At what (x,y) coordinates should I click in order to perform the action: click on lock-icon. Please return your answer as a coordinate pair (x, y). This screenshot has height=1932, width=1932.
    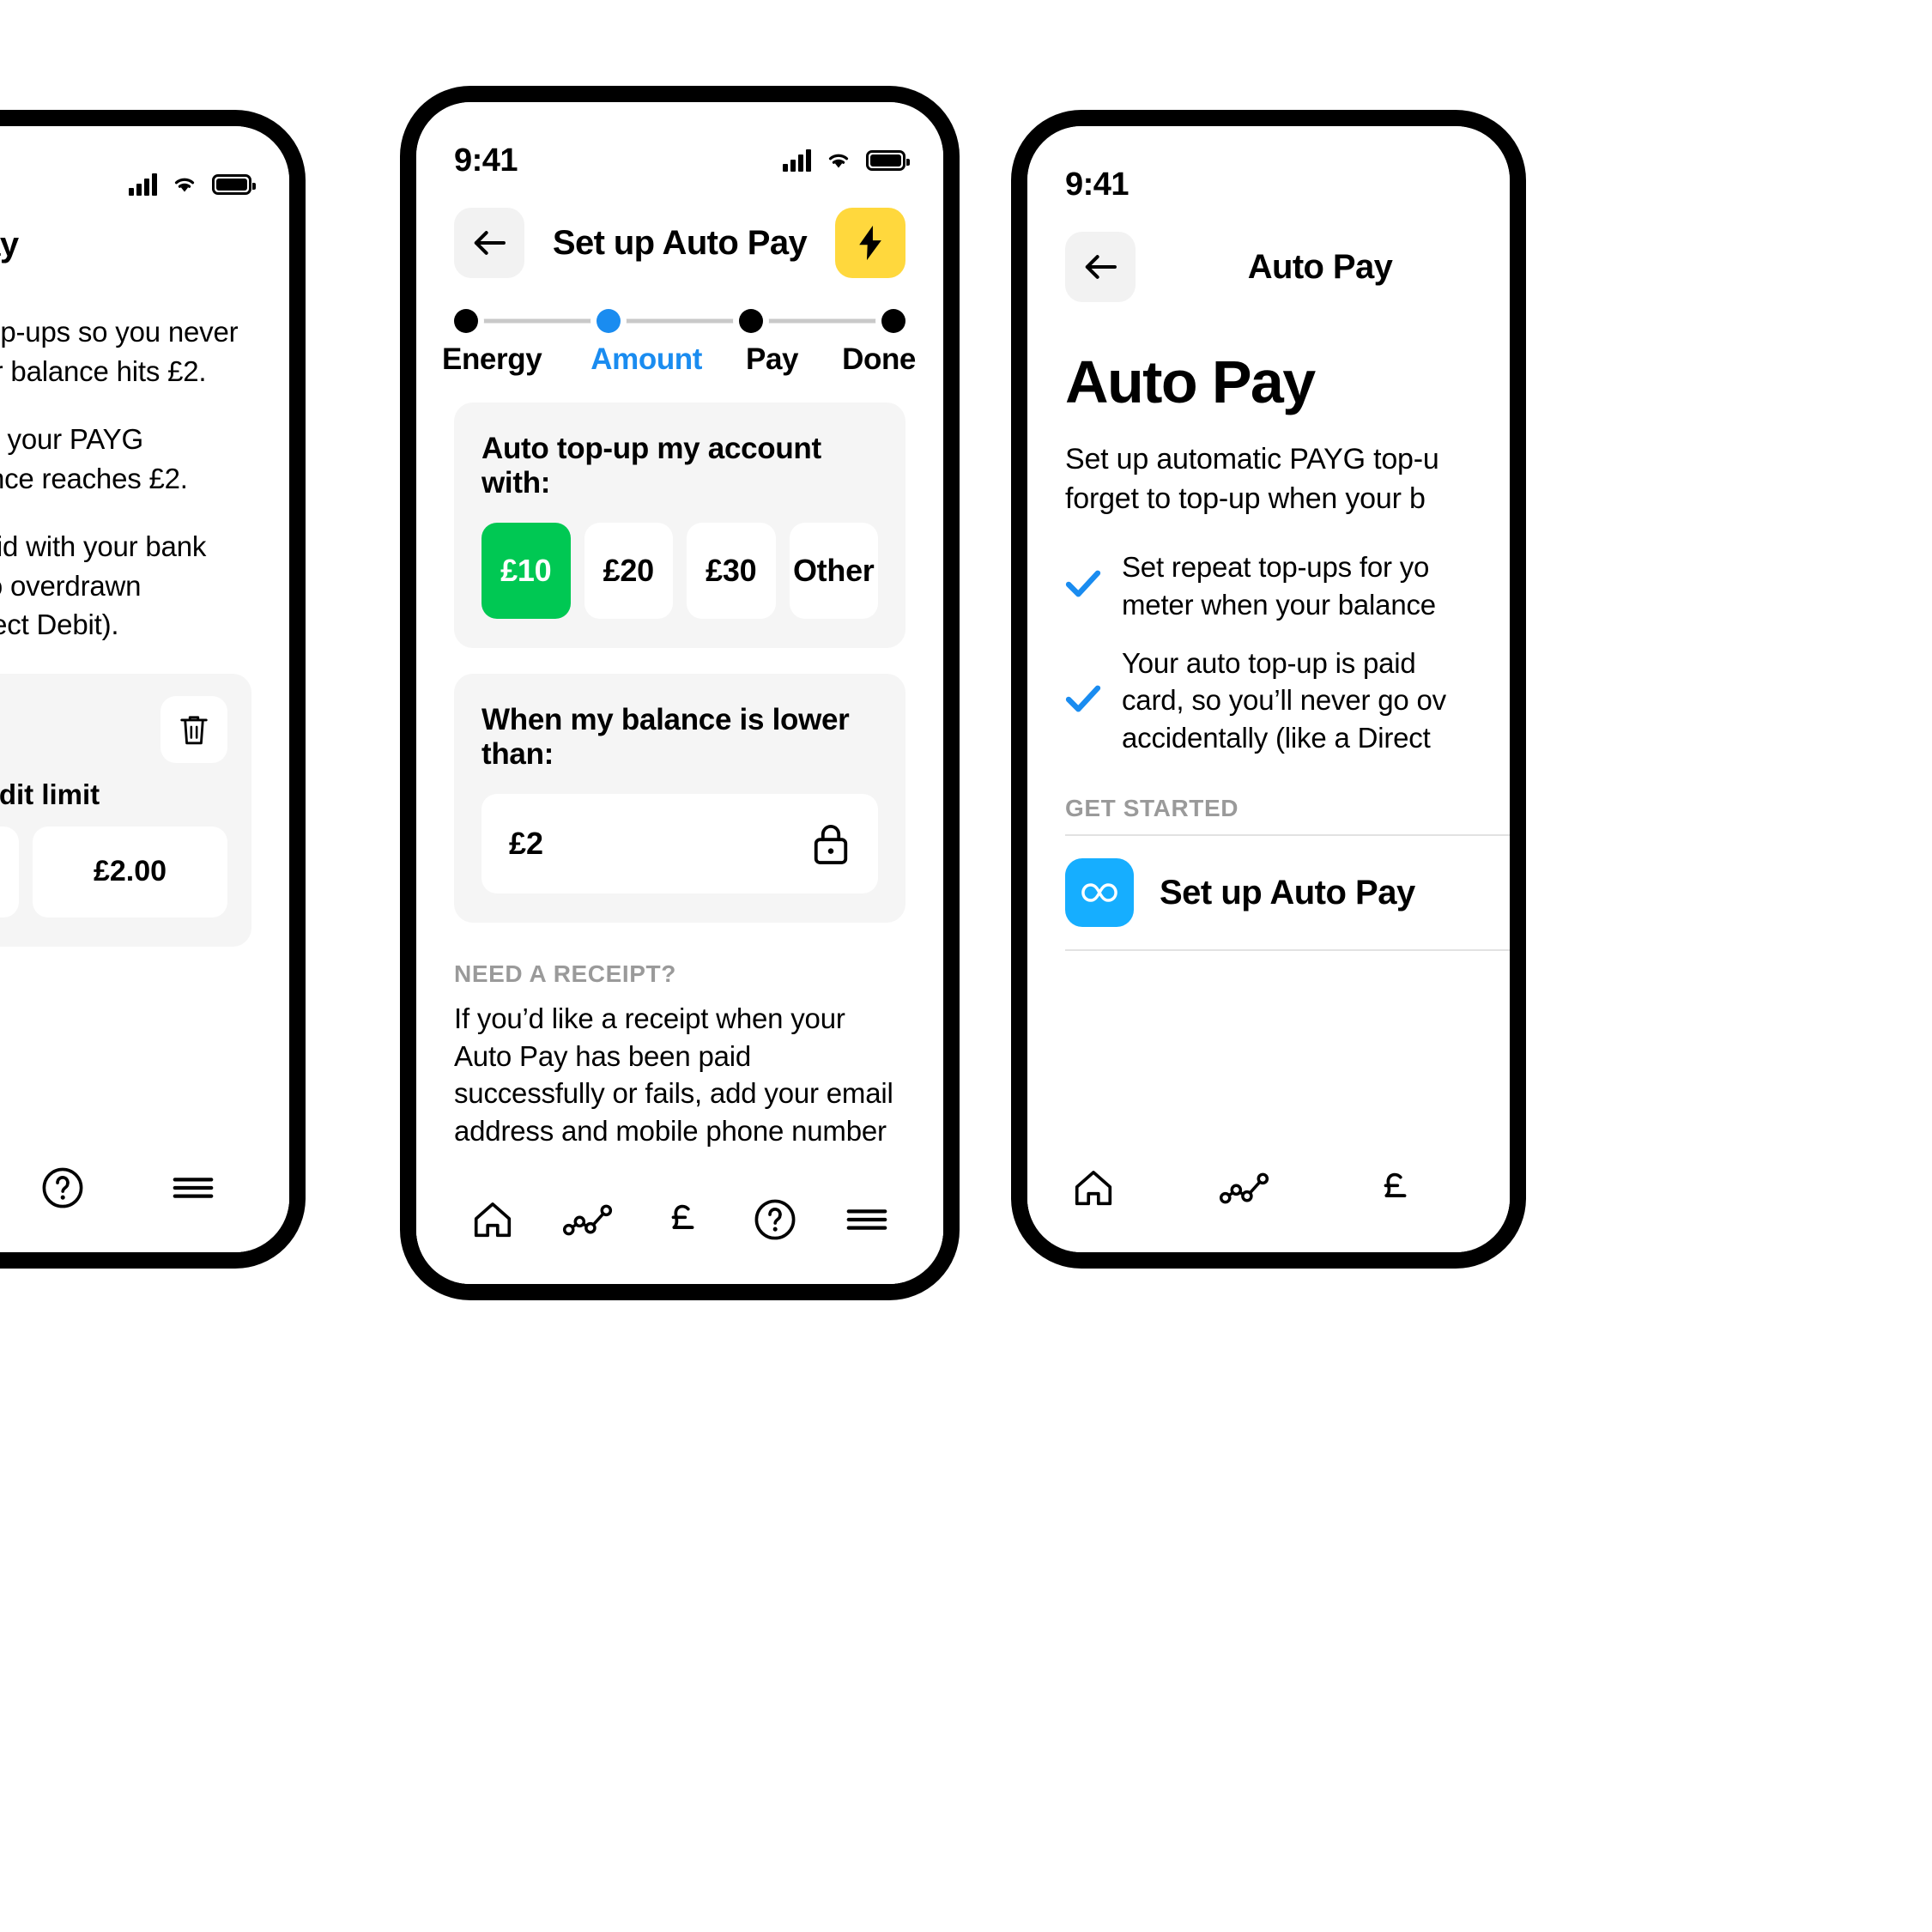
    Looking at the image, I should click on (831, 844).